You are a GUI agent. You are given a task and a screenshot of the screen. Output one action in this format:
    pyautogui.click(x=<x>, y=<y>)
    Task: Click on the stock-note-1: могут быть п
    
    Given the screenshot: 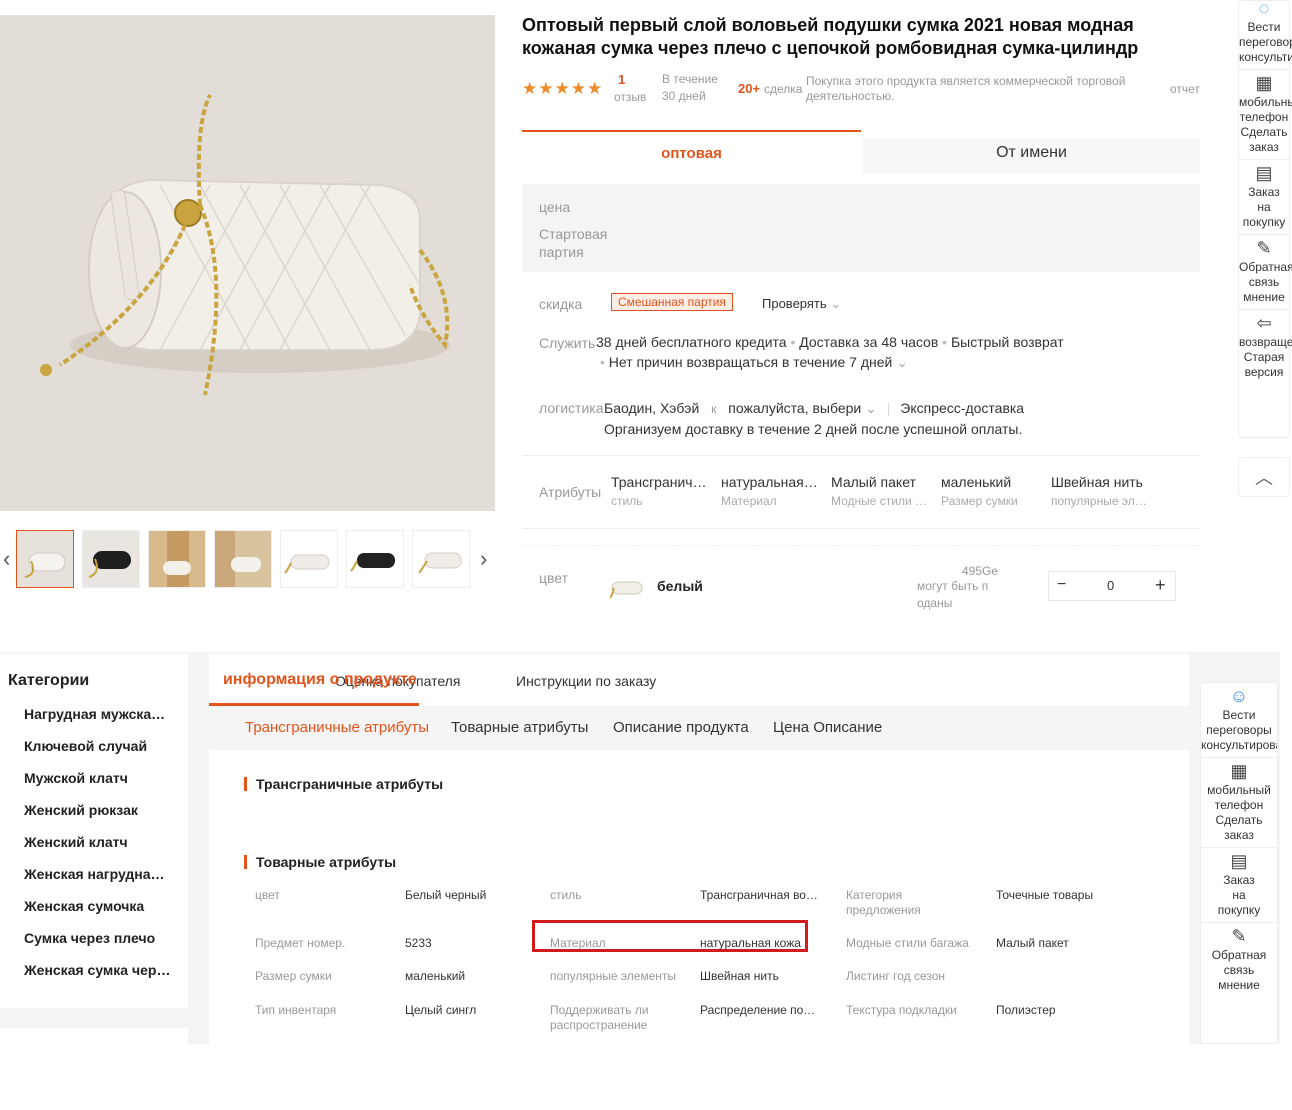 What is the action you would take?
    pyautogui.click(x=953, y=586)
    